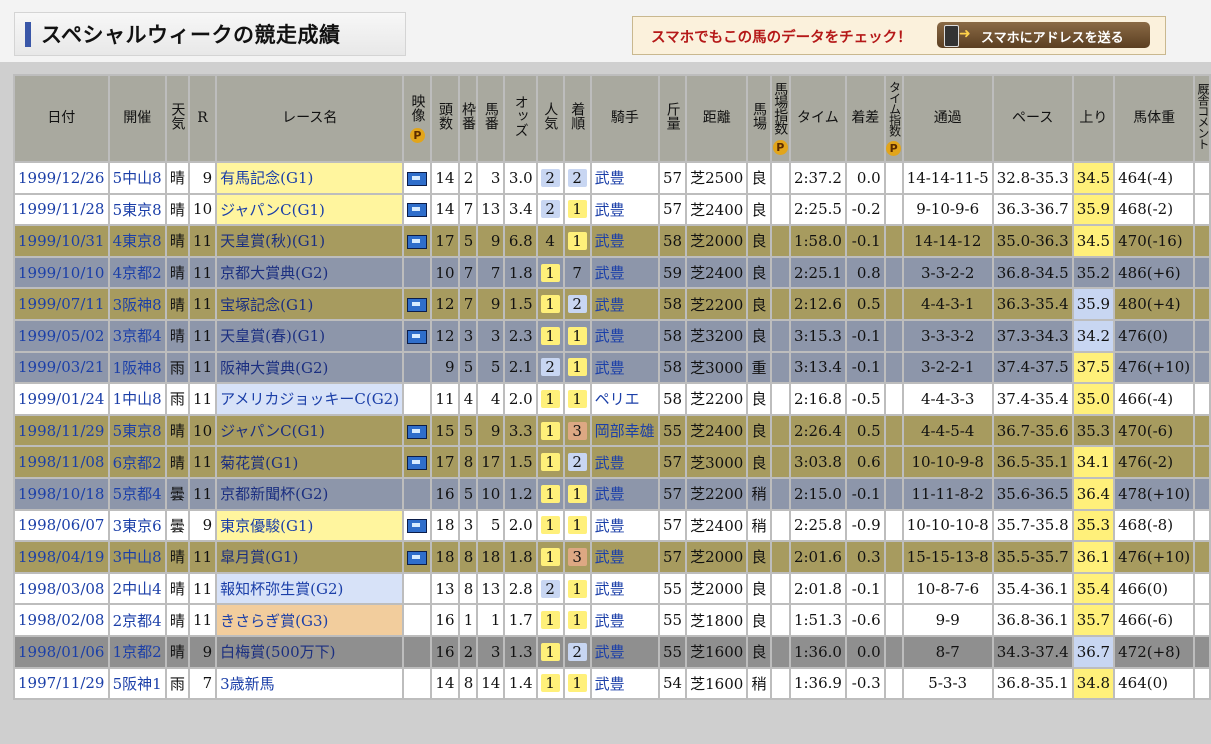  What do you see at coordinates (1043, 35) in the screenshot?
I see `send-address-button: ➜ スマホにアドレスを送る` at bounding box center [1043, 35].